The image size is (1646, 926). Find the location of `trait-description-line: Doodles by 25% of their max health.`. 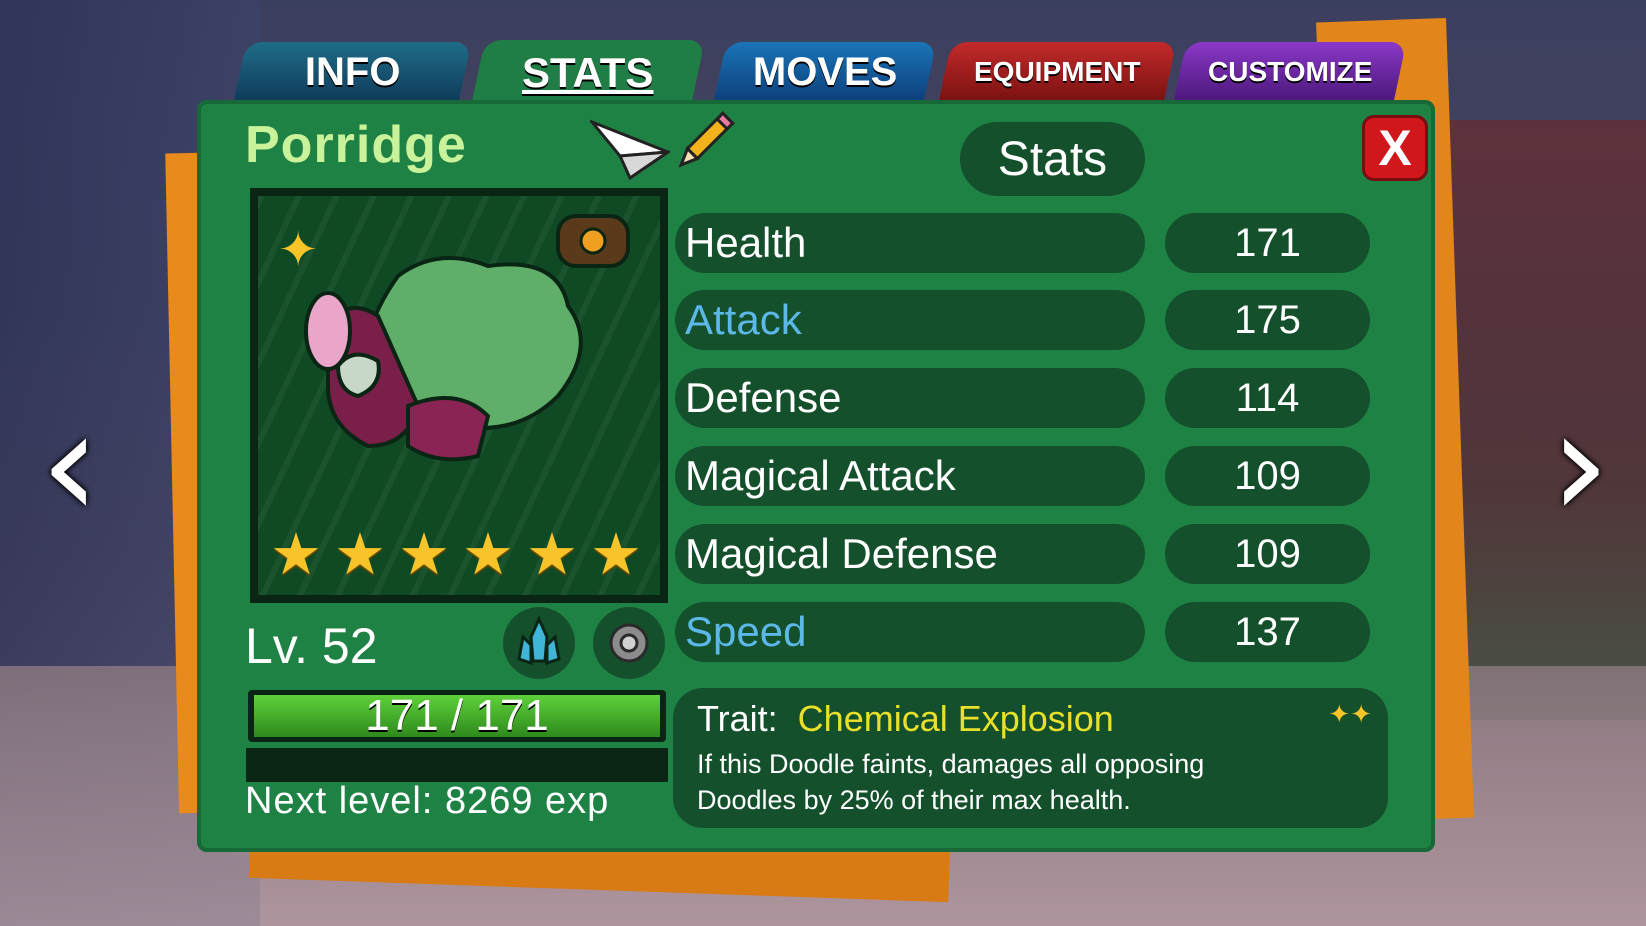

trait-description-line: Doodles by 25% of their max health. is located at coordinates (914, 800).